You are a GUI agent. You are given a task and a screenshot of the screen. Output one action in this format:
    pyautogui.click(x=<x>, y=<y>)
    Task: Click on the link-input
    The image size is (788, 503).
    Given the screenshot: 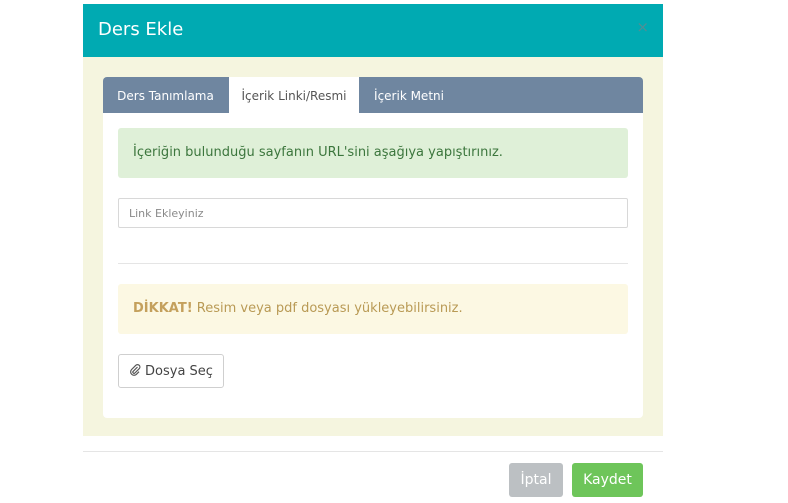 What is the action you would take?
    pyautogui.click(x=373, y=213)
    